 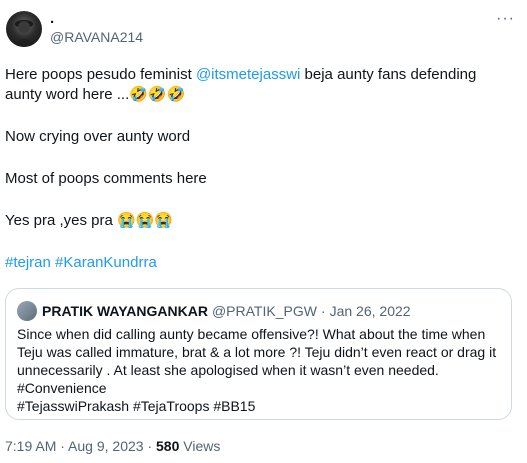 What do you see at coordinates (200, 446) in the screenshot?
I see `views-label: Views` at bounding box center [200, 446].